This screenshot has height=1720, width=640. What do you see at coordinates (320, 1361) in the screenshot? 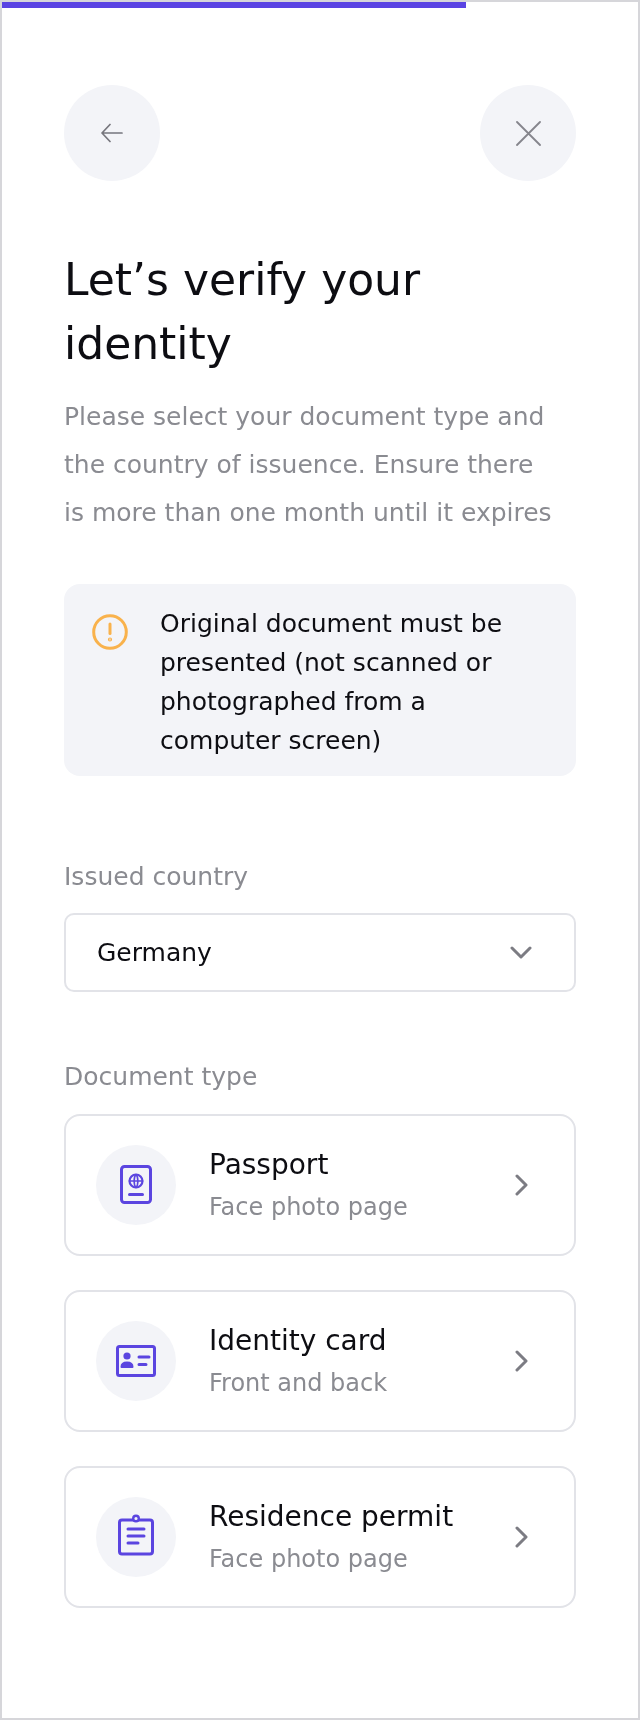
I see `document-option: Identity card Front and back` at bounding box center [320, 1361].